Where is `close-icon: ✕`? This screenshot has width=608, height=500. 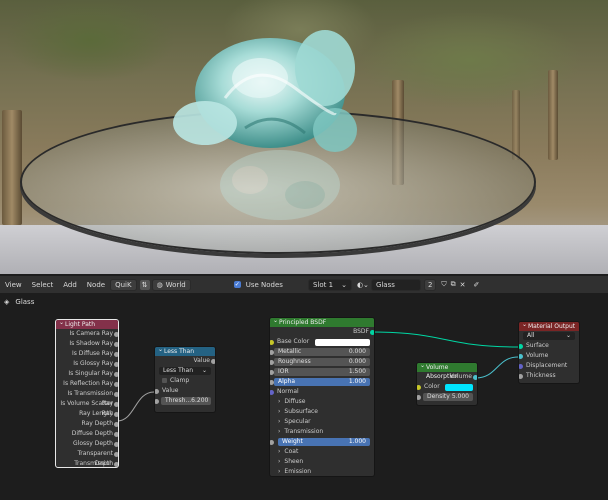 close-icon: ✕ is located at coordinates (463, 285).